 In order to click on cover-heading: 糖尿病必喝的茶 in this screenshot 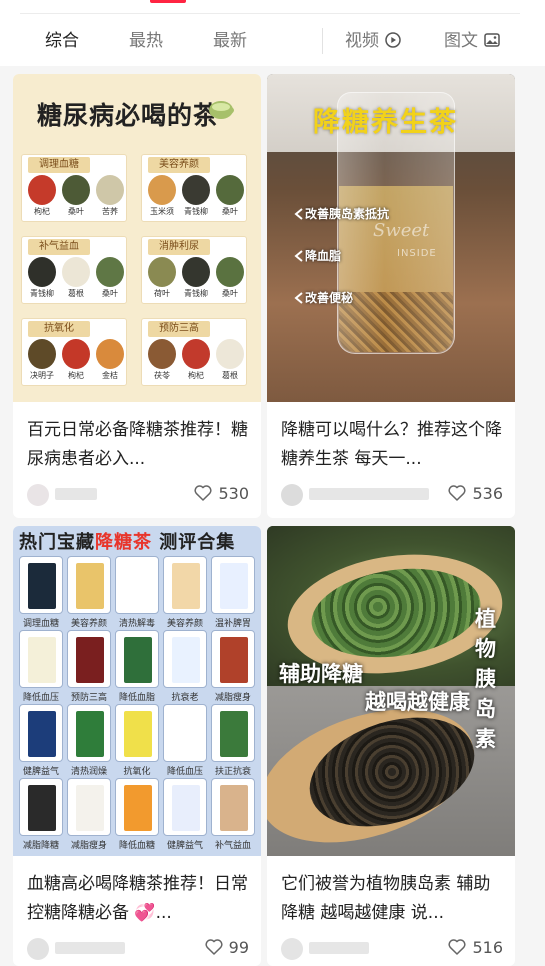, I will do `click(128, 115)`.